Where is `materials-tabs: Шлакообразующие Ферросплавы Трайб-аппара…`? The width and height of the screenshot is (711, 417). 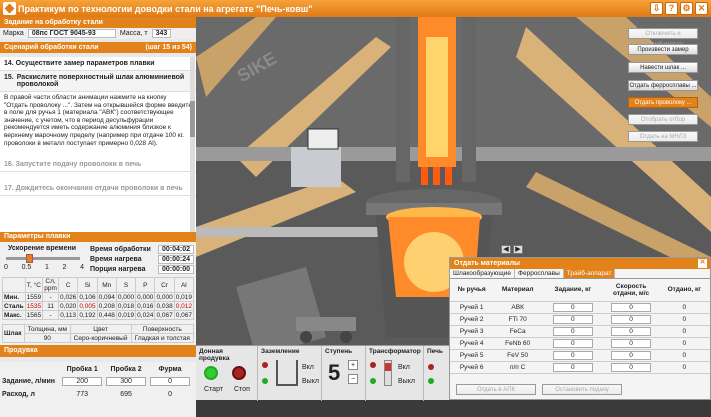 materials-tabs: Шлакообразующие Ферросплавы Трайб-аппара… is located at coordinates (580, 274).